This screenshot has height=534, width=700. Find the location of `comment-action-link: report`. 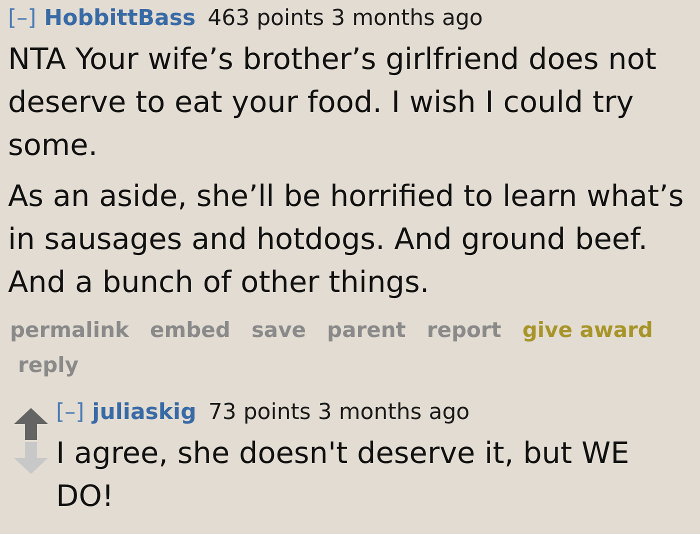

comment-action-link: report is located at coordinates (464, 330).